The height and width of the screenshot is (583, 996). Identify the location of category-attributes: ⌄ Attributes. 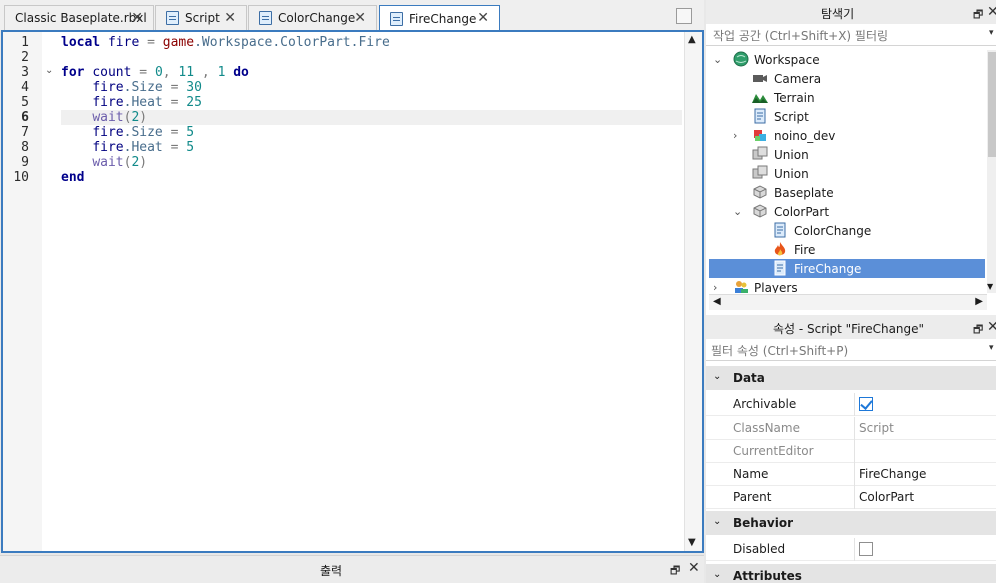
(851, 573).